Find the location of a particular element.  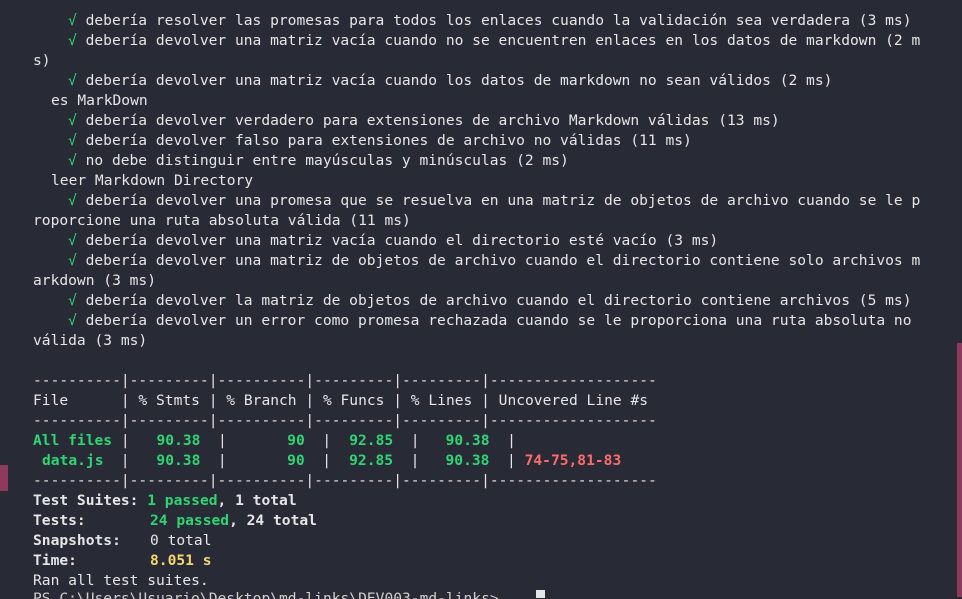

left-edge-marker is located at coordinates (4, 478).